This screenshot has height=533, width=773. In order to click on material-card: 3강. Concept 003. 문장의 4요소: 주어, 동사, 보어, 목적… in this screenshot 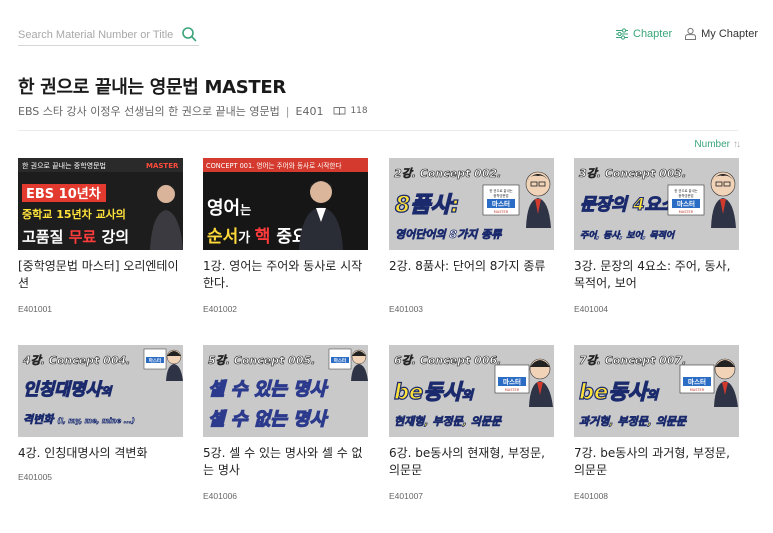, I will do `click(656, 236)`.